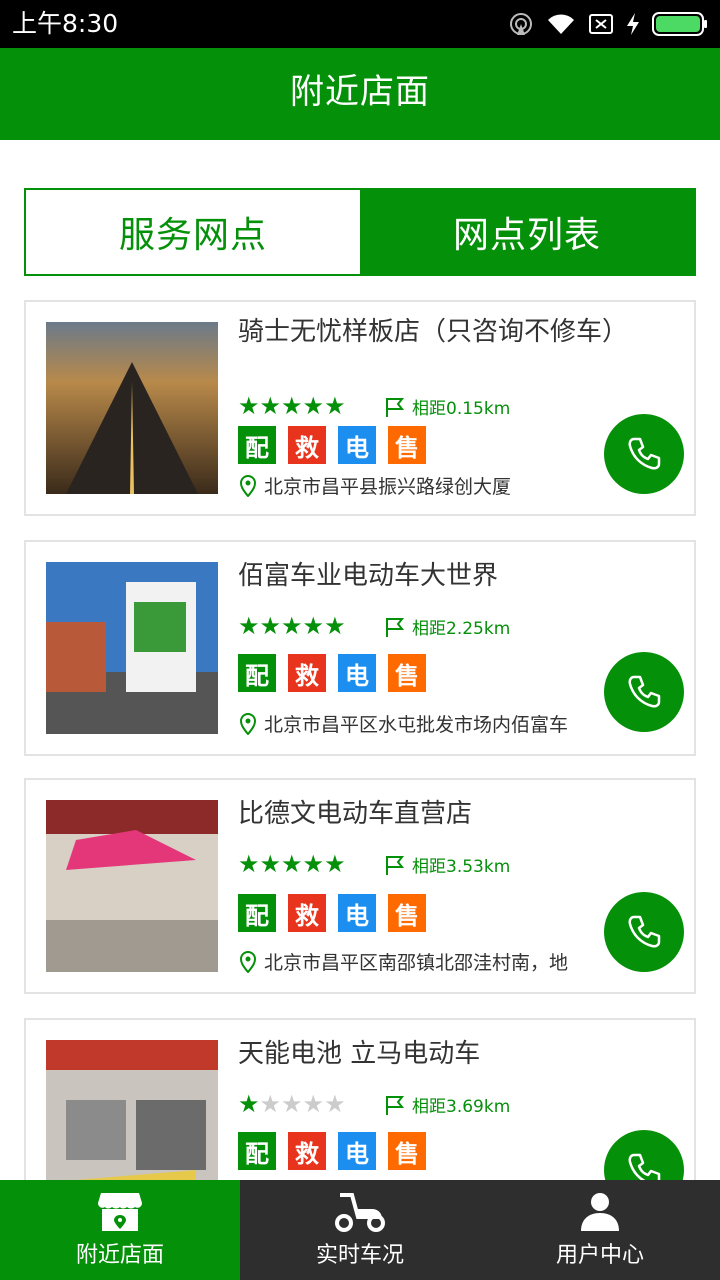 This screenshot has width=720, height=1280. I want to click on store-name: 天能电池 立马电动车, so click(428, 1054).